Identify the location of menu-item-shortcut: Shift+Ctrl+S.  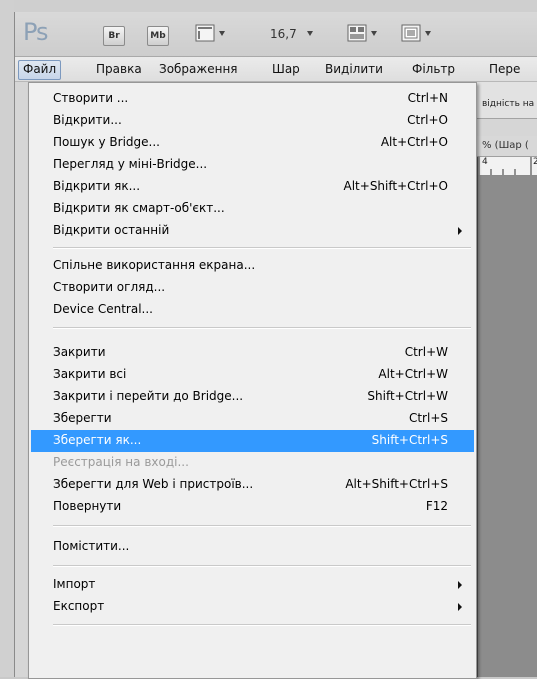
(409, 440).